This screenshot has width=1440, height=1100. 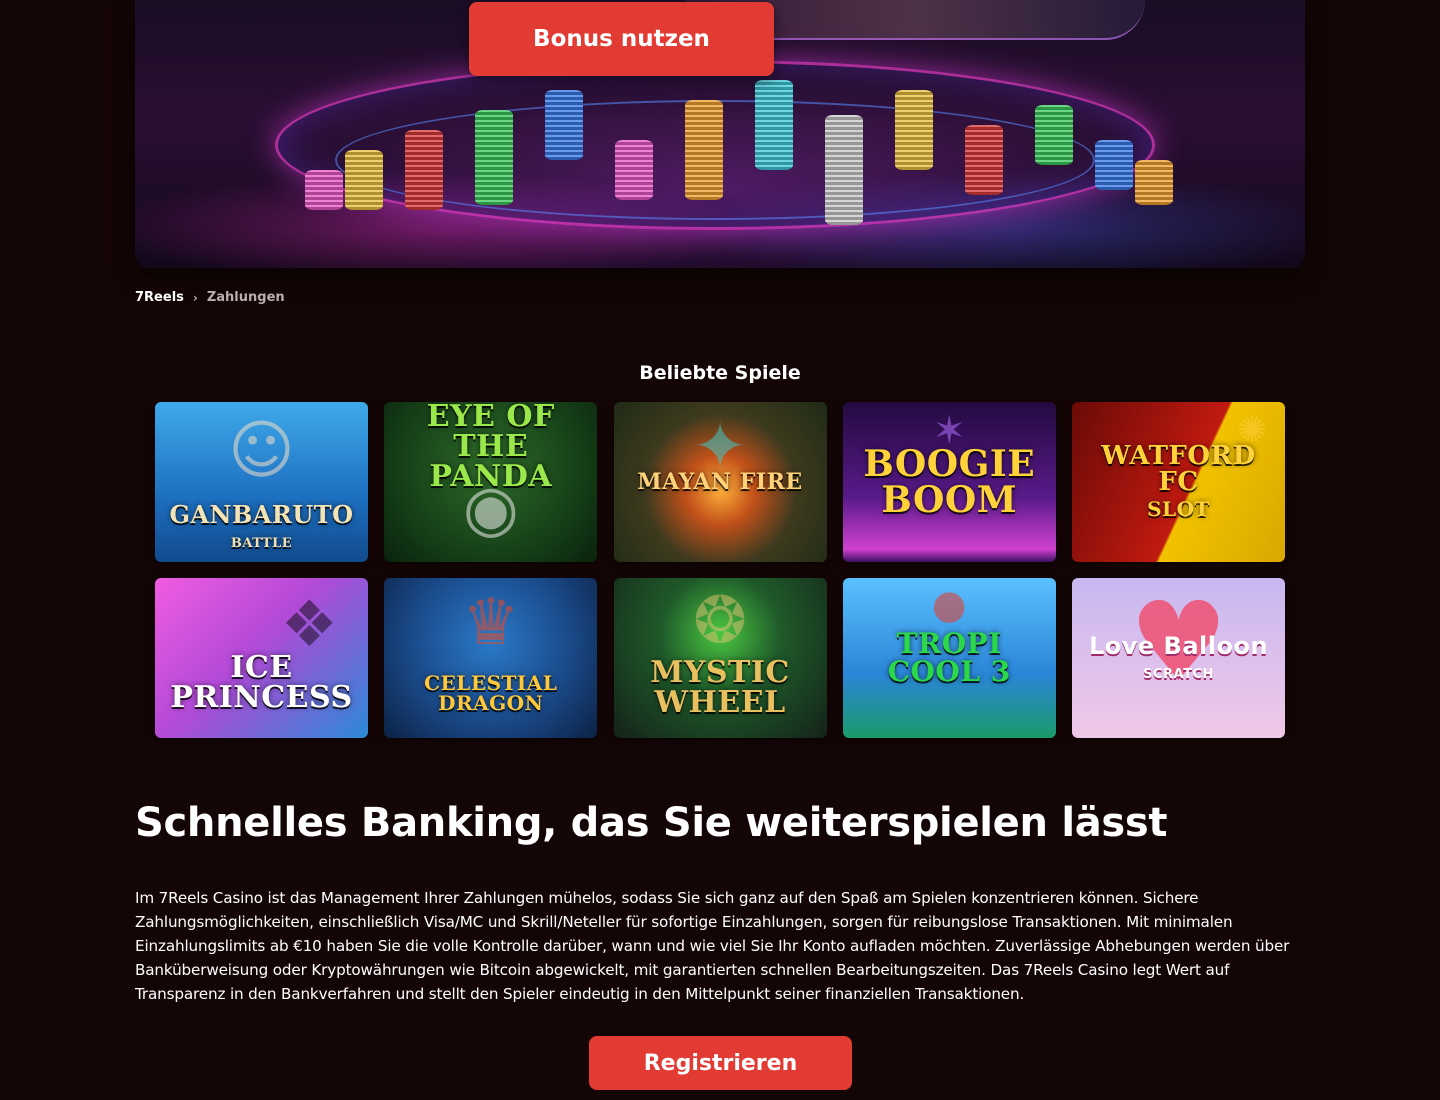 I want to click on game-tile-celestial-dragon: ♛ CELESTIAL DRAGON, so click(x=491, y=658).